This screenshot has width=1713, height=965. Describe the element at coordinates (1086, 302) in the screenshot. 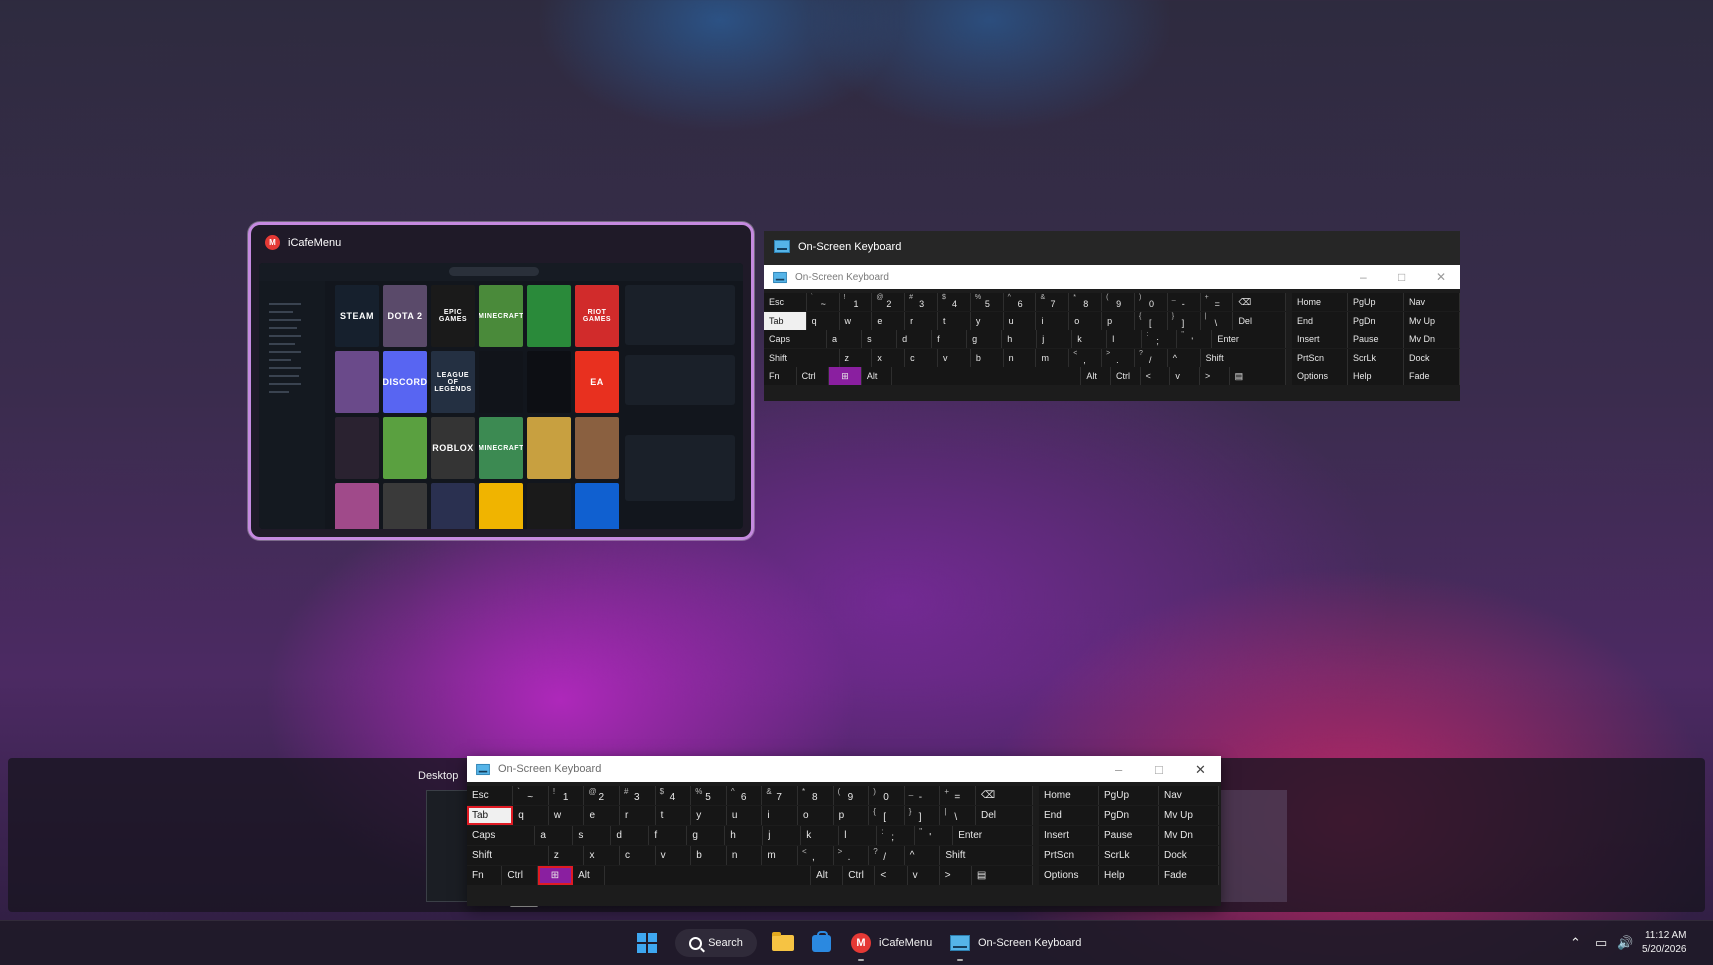

I see `key-8: * 8` at that location.